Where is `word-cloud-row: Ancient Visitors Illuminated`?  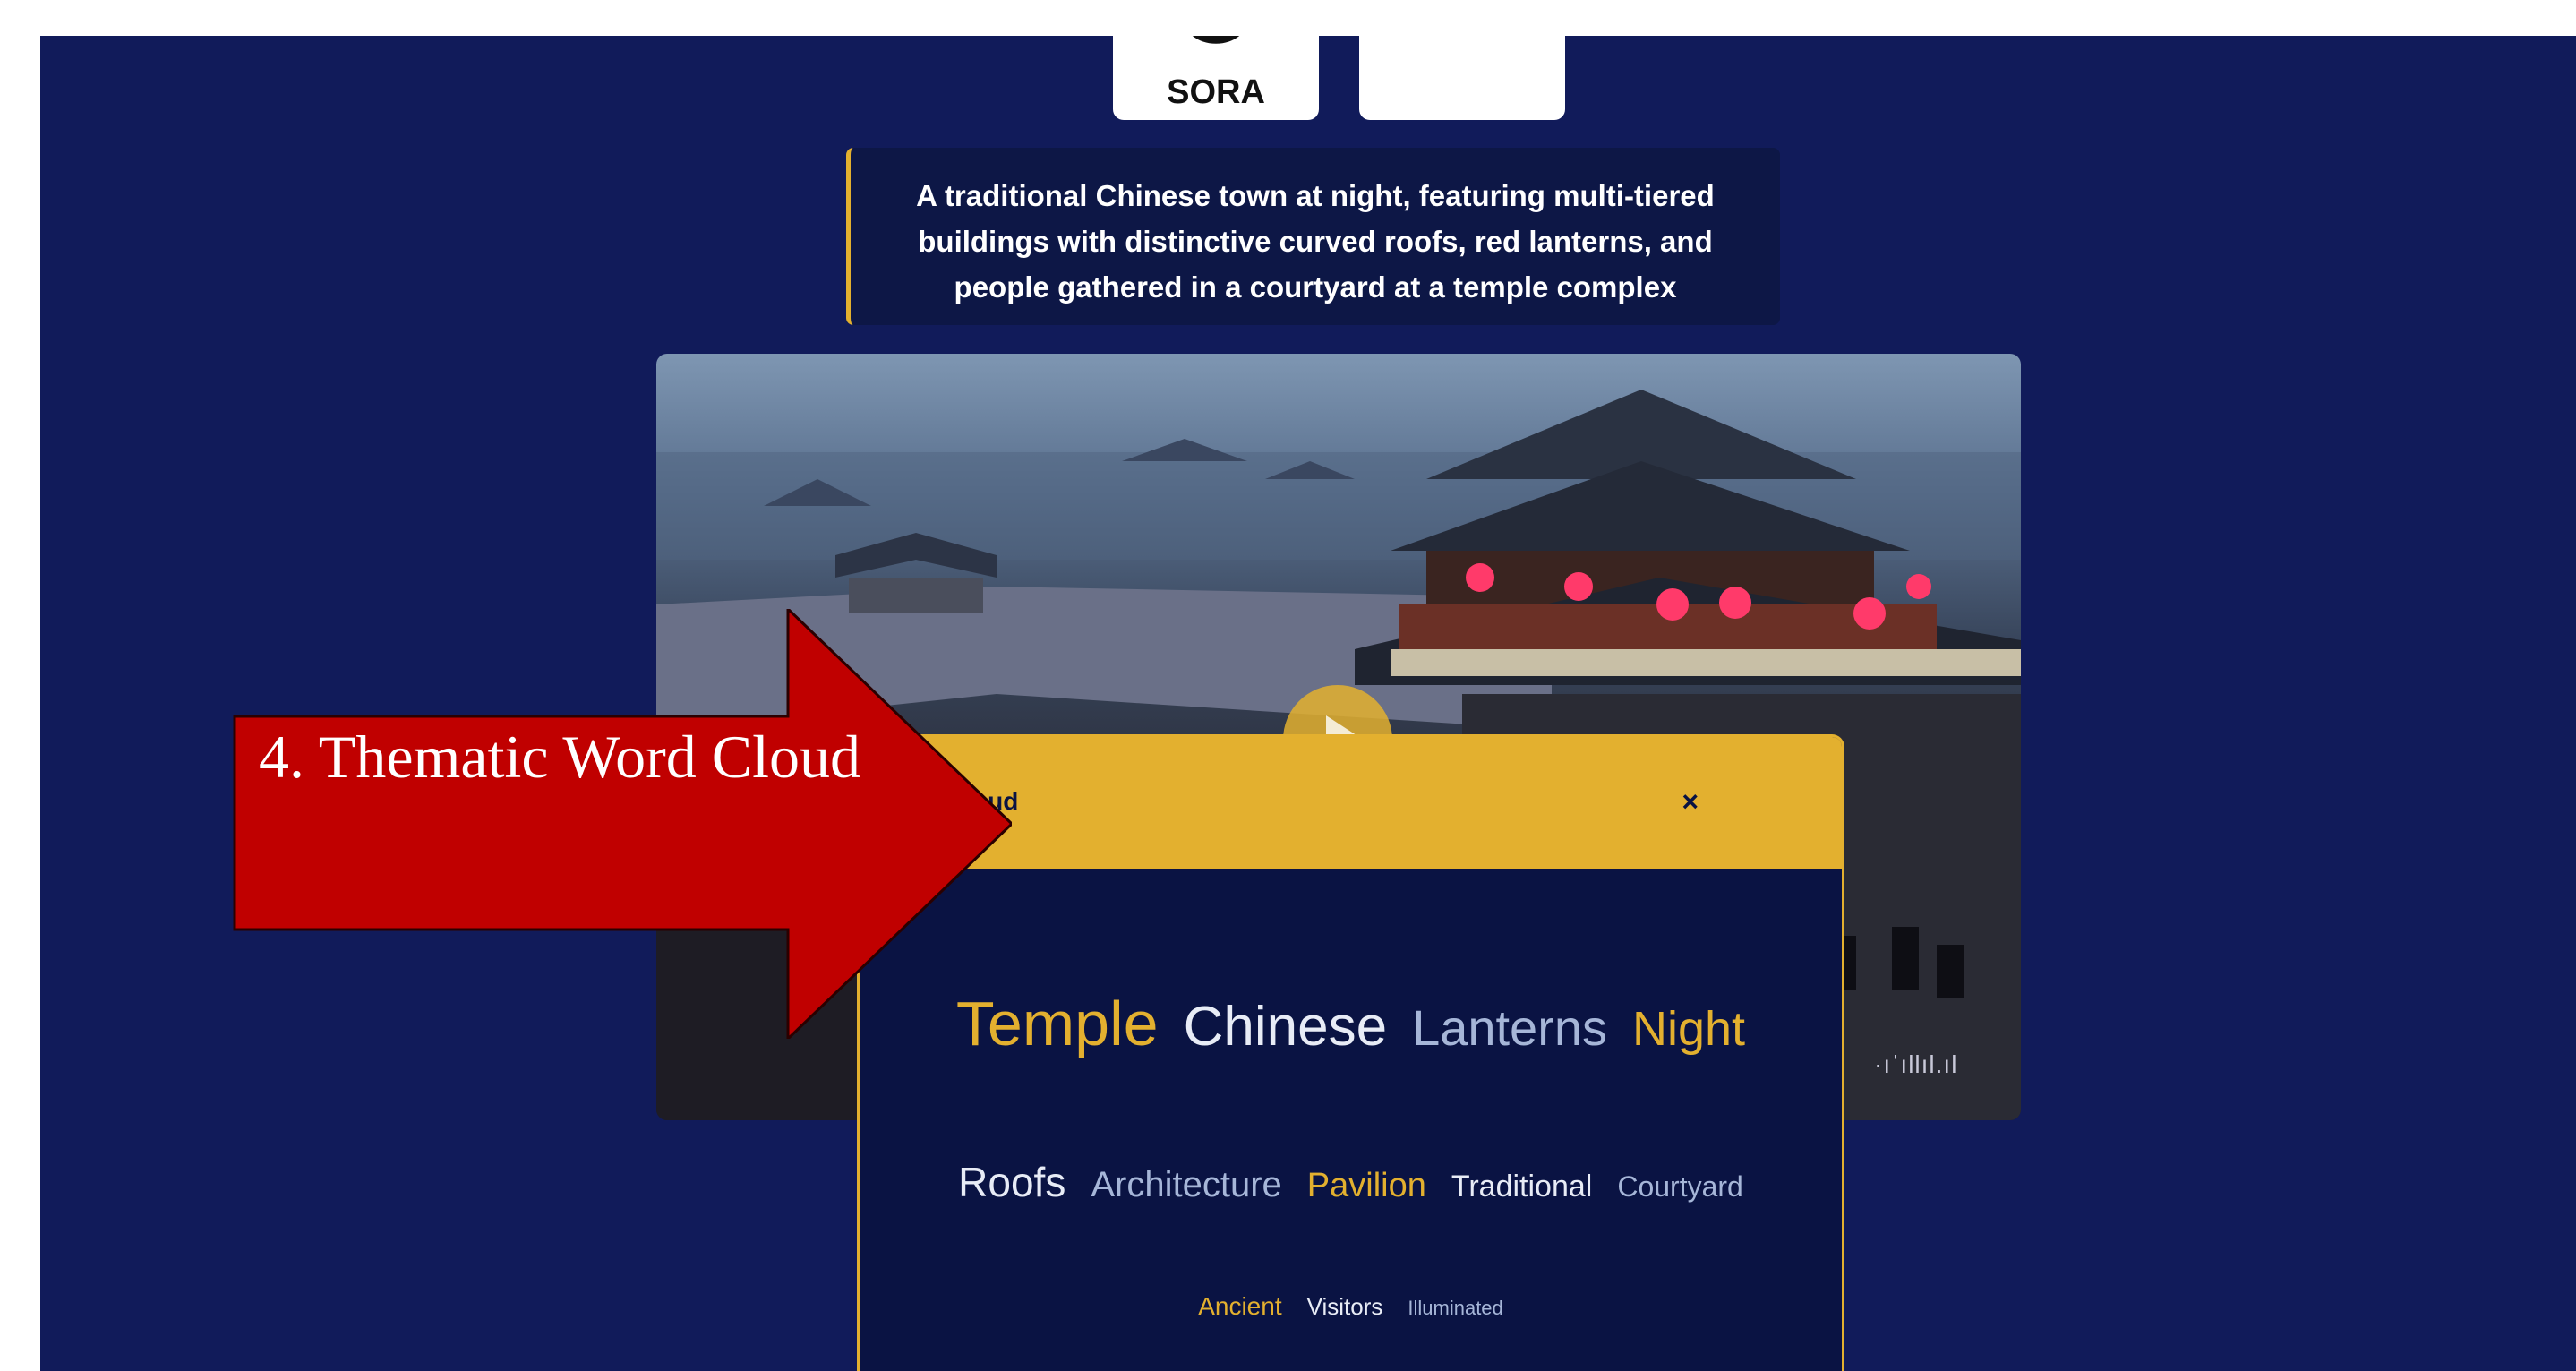
word-cloud-row: Ancient Visitors Illuminated is located at coordinates (1351, 1307).